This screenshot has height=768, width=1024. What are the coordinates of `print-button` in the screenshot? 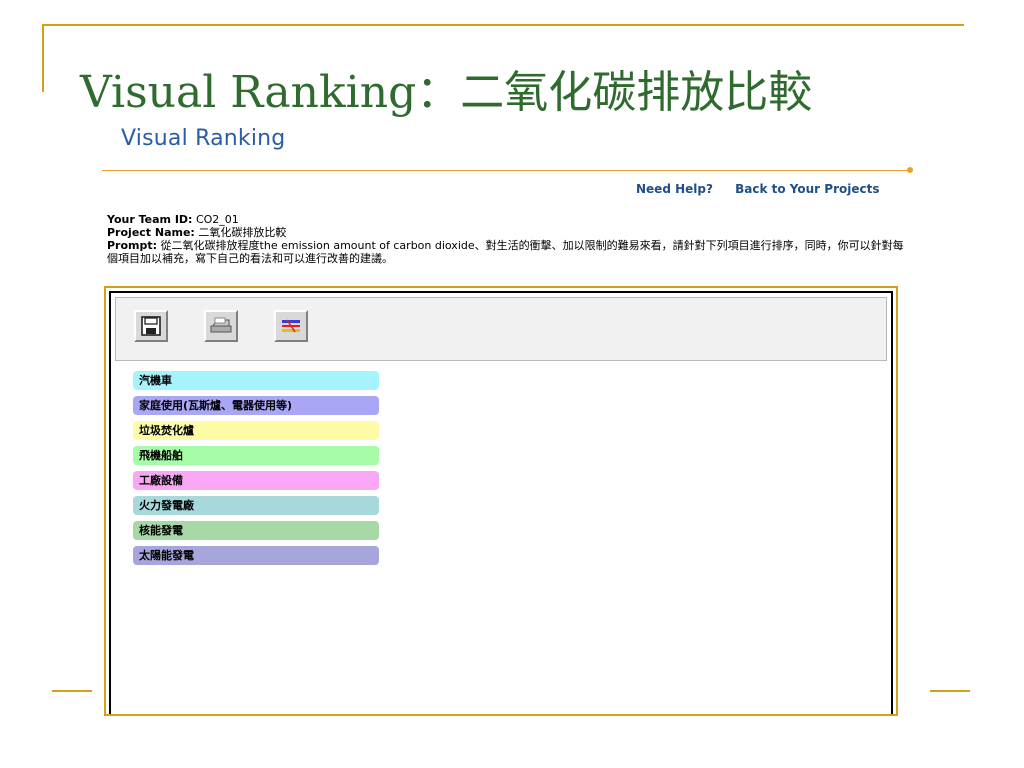 It's located at (221, 326).